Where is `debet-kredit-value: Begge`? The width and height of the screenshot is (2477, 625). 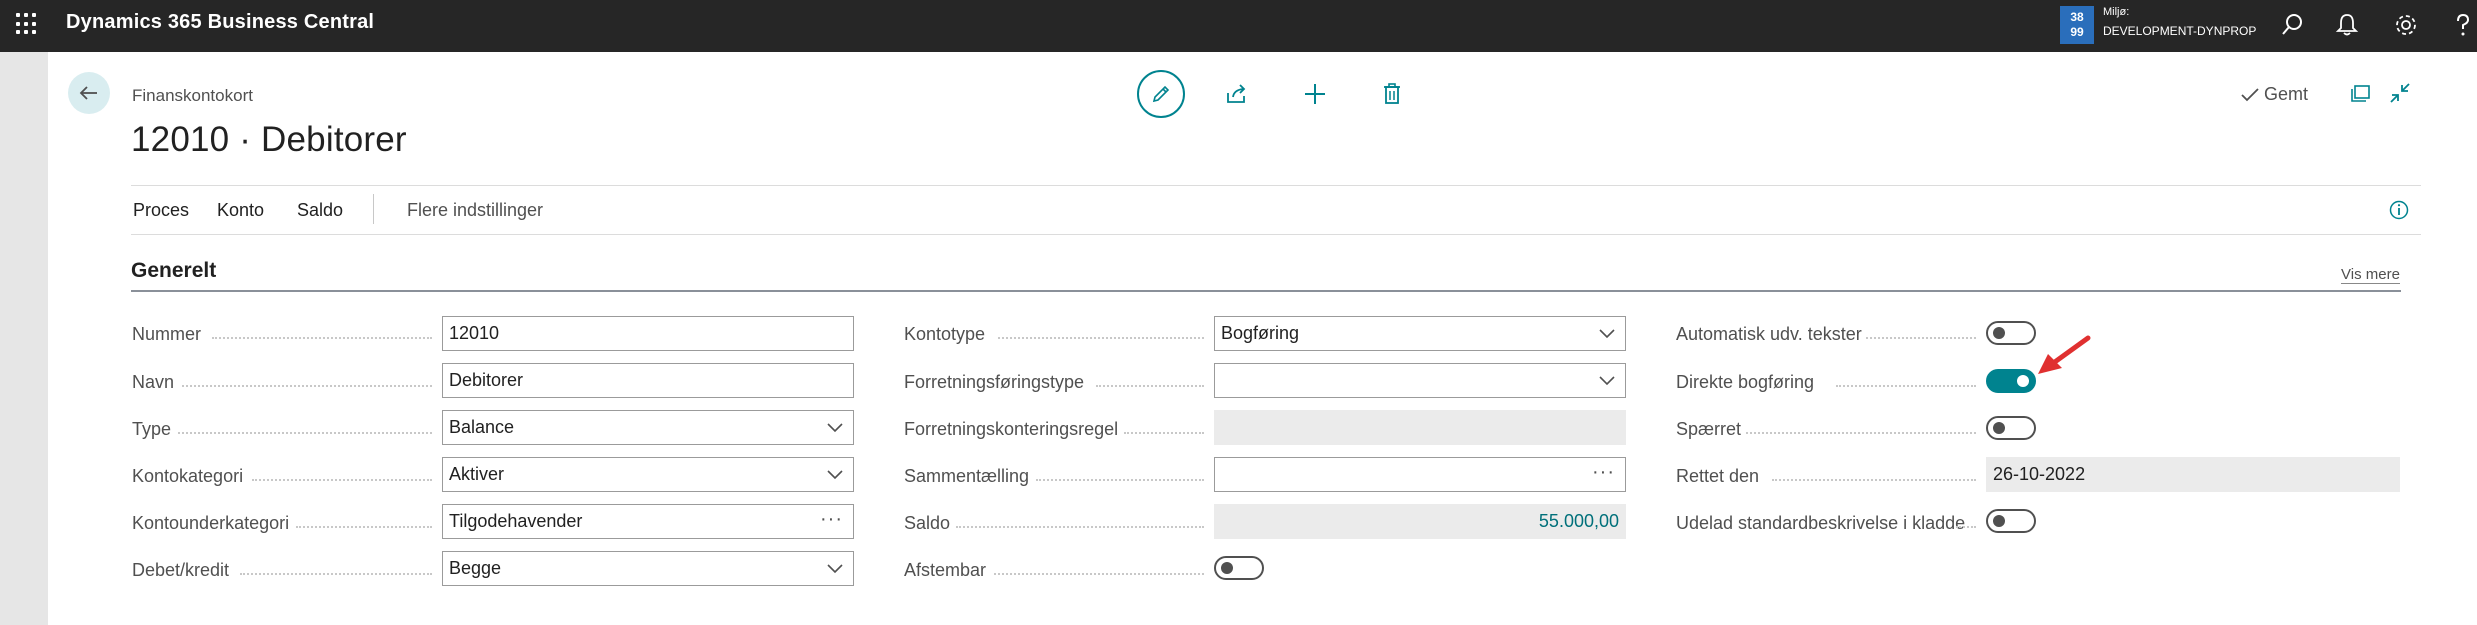 debet-kredit-value: Begge is located at coordinates (475, 568).